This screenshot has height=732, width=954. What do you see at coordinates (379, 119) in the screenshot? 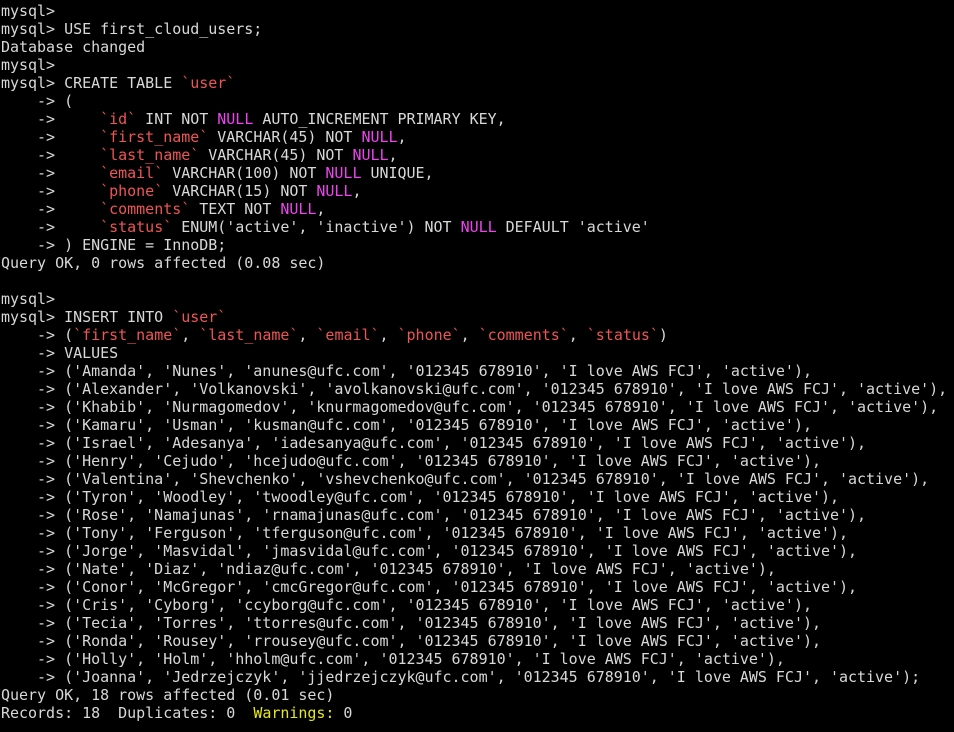
I see `terminal-text: AUTO_INCREMENT PRIMARY KEY,` at bounding box center [379, 119].